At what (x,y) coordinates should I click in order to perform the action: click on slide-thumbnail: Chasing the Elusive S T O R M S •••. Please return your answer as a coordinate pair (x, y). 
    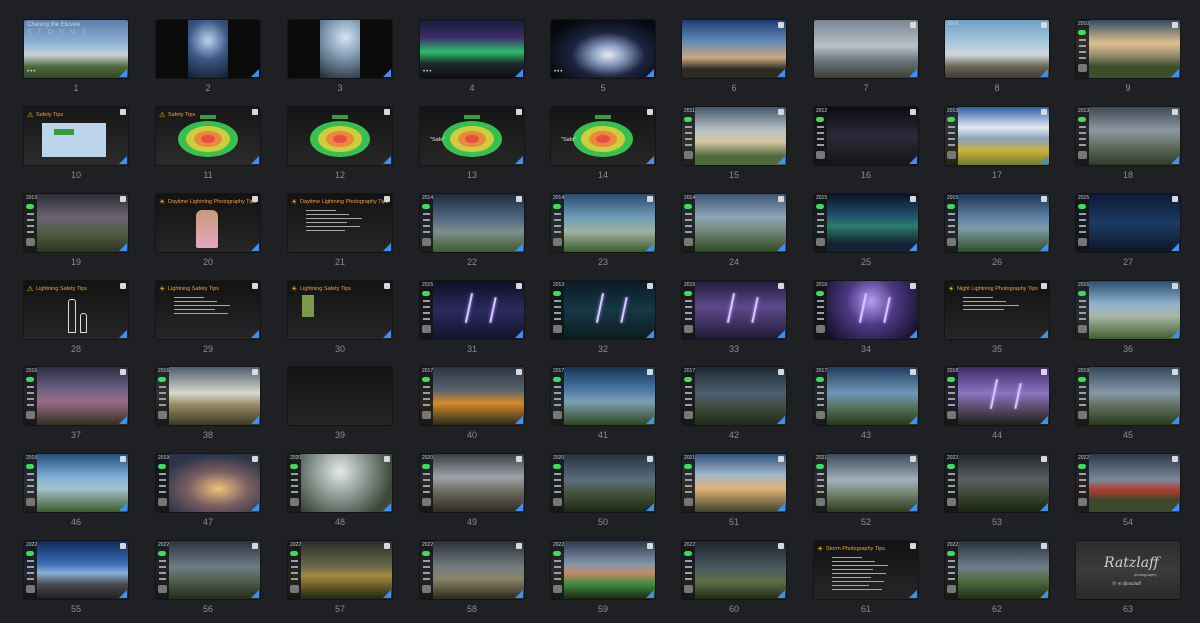
    Looking at the image, I should click on (76, 49).